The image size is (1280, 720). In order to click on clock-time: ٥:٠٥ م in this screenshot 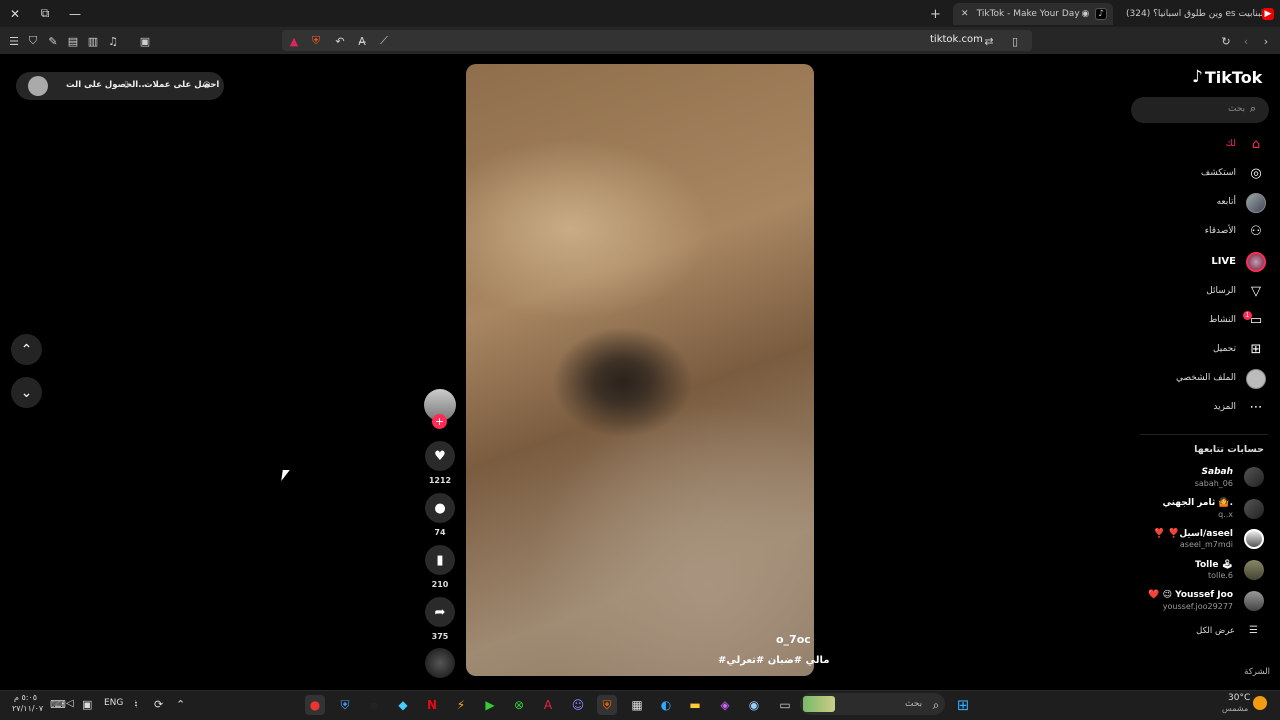, I will do `click(25, 697)`.